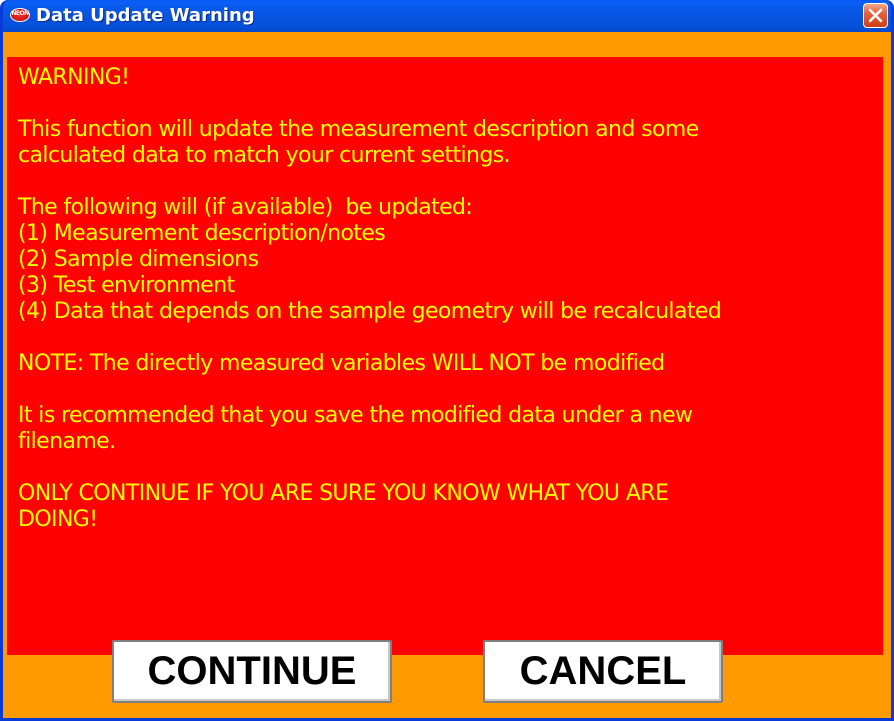 The image size is (894, 721). Describe the element at coordinates (252, 671) in the screenshot. I see `continue-button: CONTINUE` at that location.